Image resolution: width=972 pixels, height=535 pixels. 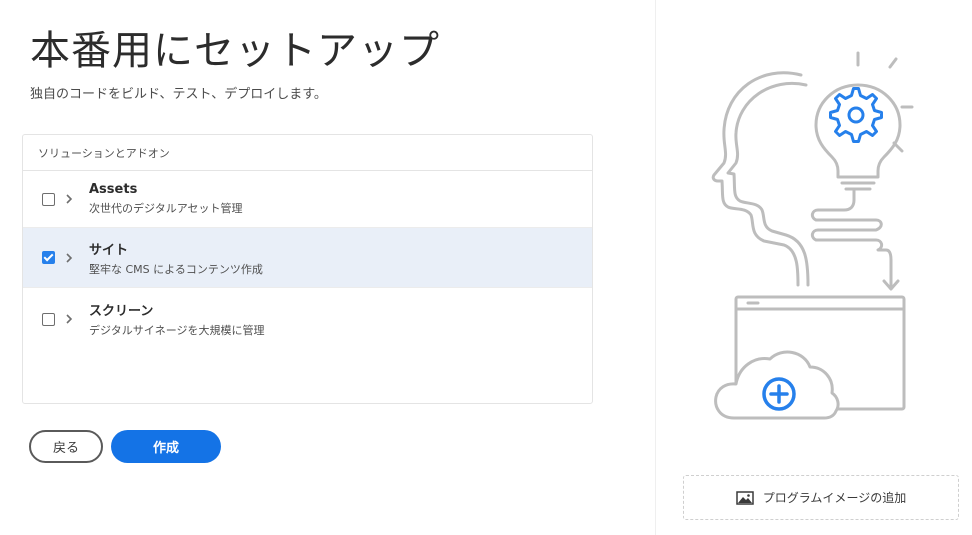 I want to click on solution-row-sites: サイト 堅牢な CMS によるコンテンツ作成, so click(x=307, y=258).